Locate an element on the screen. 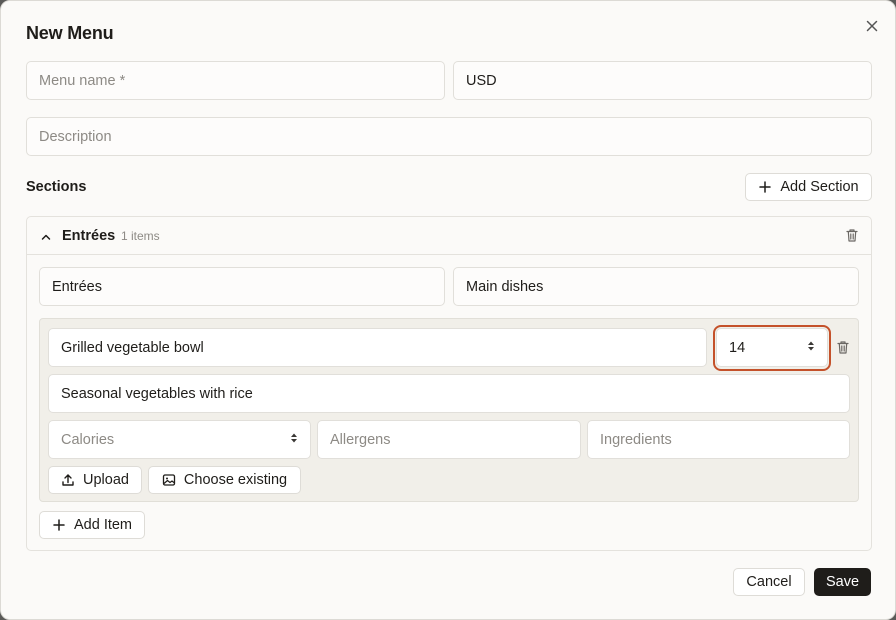 This screenshot has width=896, height=620. section-header: Entrées 1 items is located at coordinates (449, 236).